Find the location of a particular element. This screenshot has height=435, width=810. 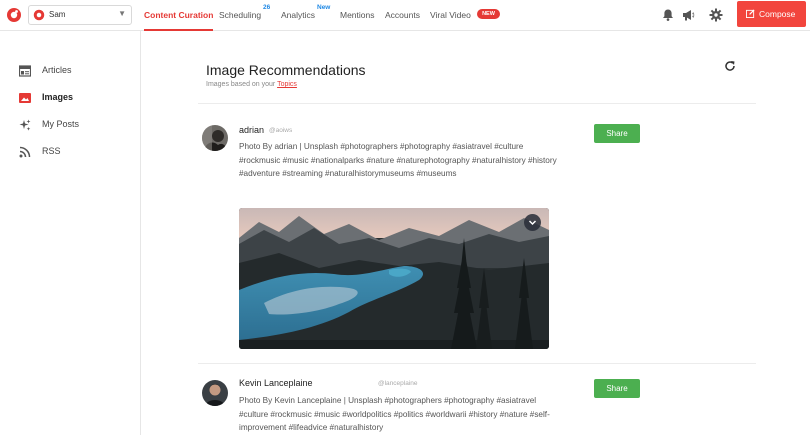

post-author-handle: @aoiws is located at coordinates (281, 130).